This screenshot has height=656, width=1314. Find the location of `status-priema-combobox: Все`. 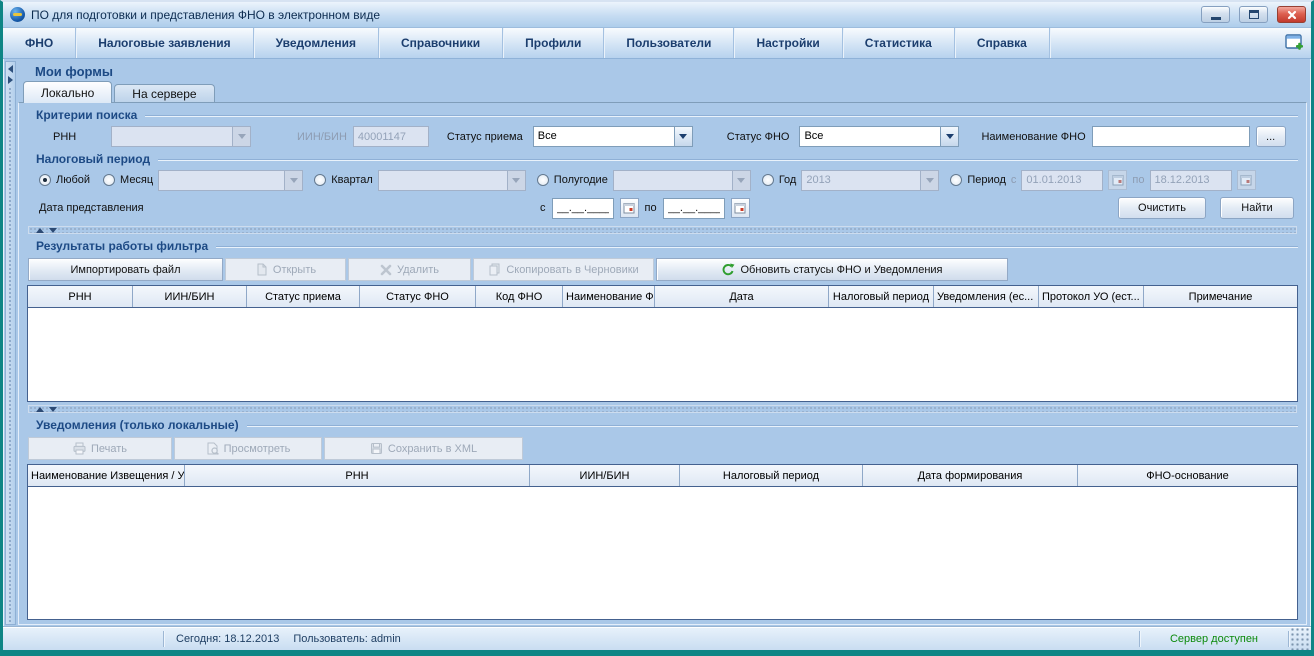

status-priema-combobox: Все is located at coordinates (612, 136).